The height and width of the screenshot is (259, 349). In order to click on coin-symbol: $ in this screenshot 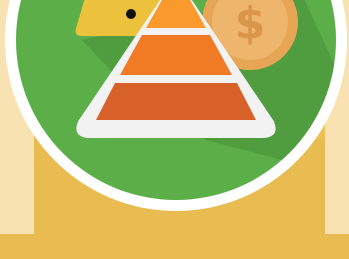, I will do `click(250, 24)`.